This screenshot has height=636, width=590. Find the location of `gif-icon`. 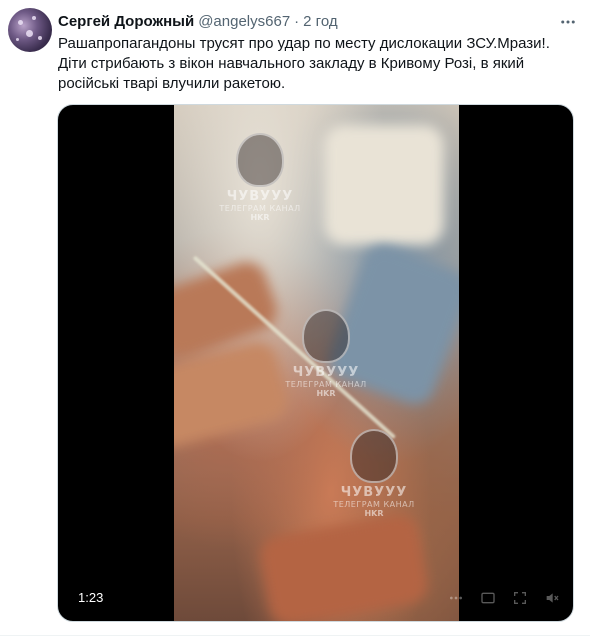

gif-icon is located at coordinates (488, 598).